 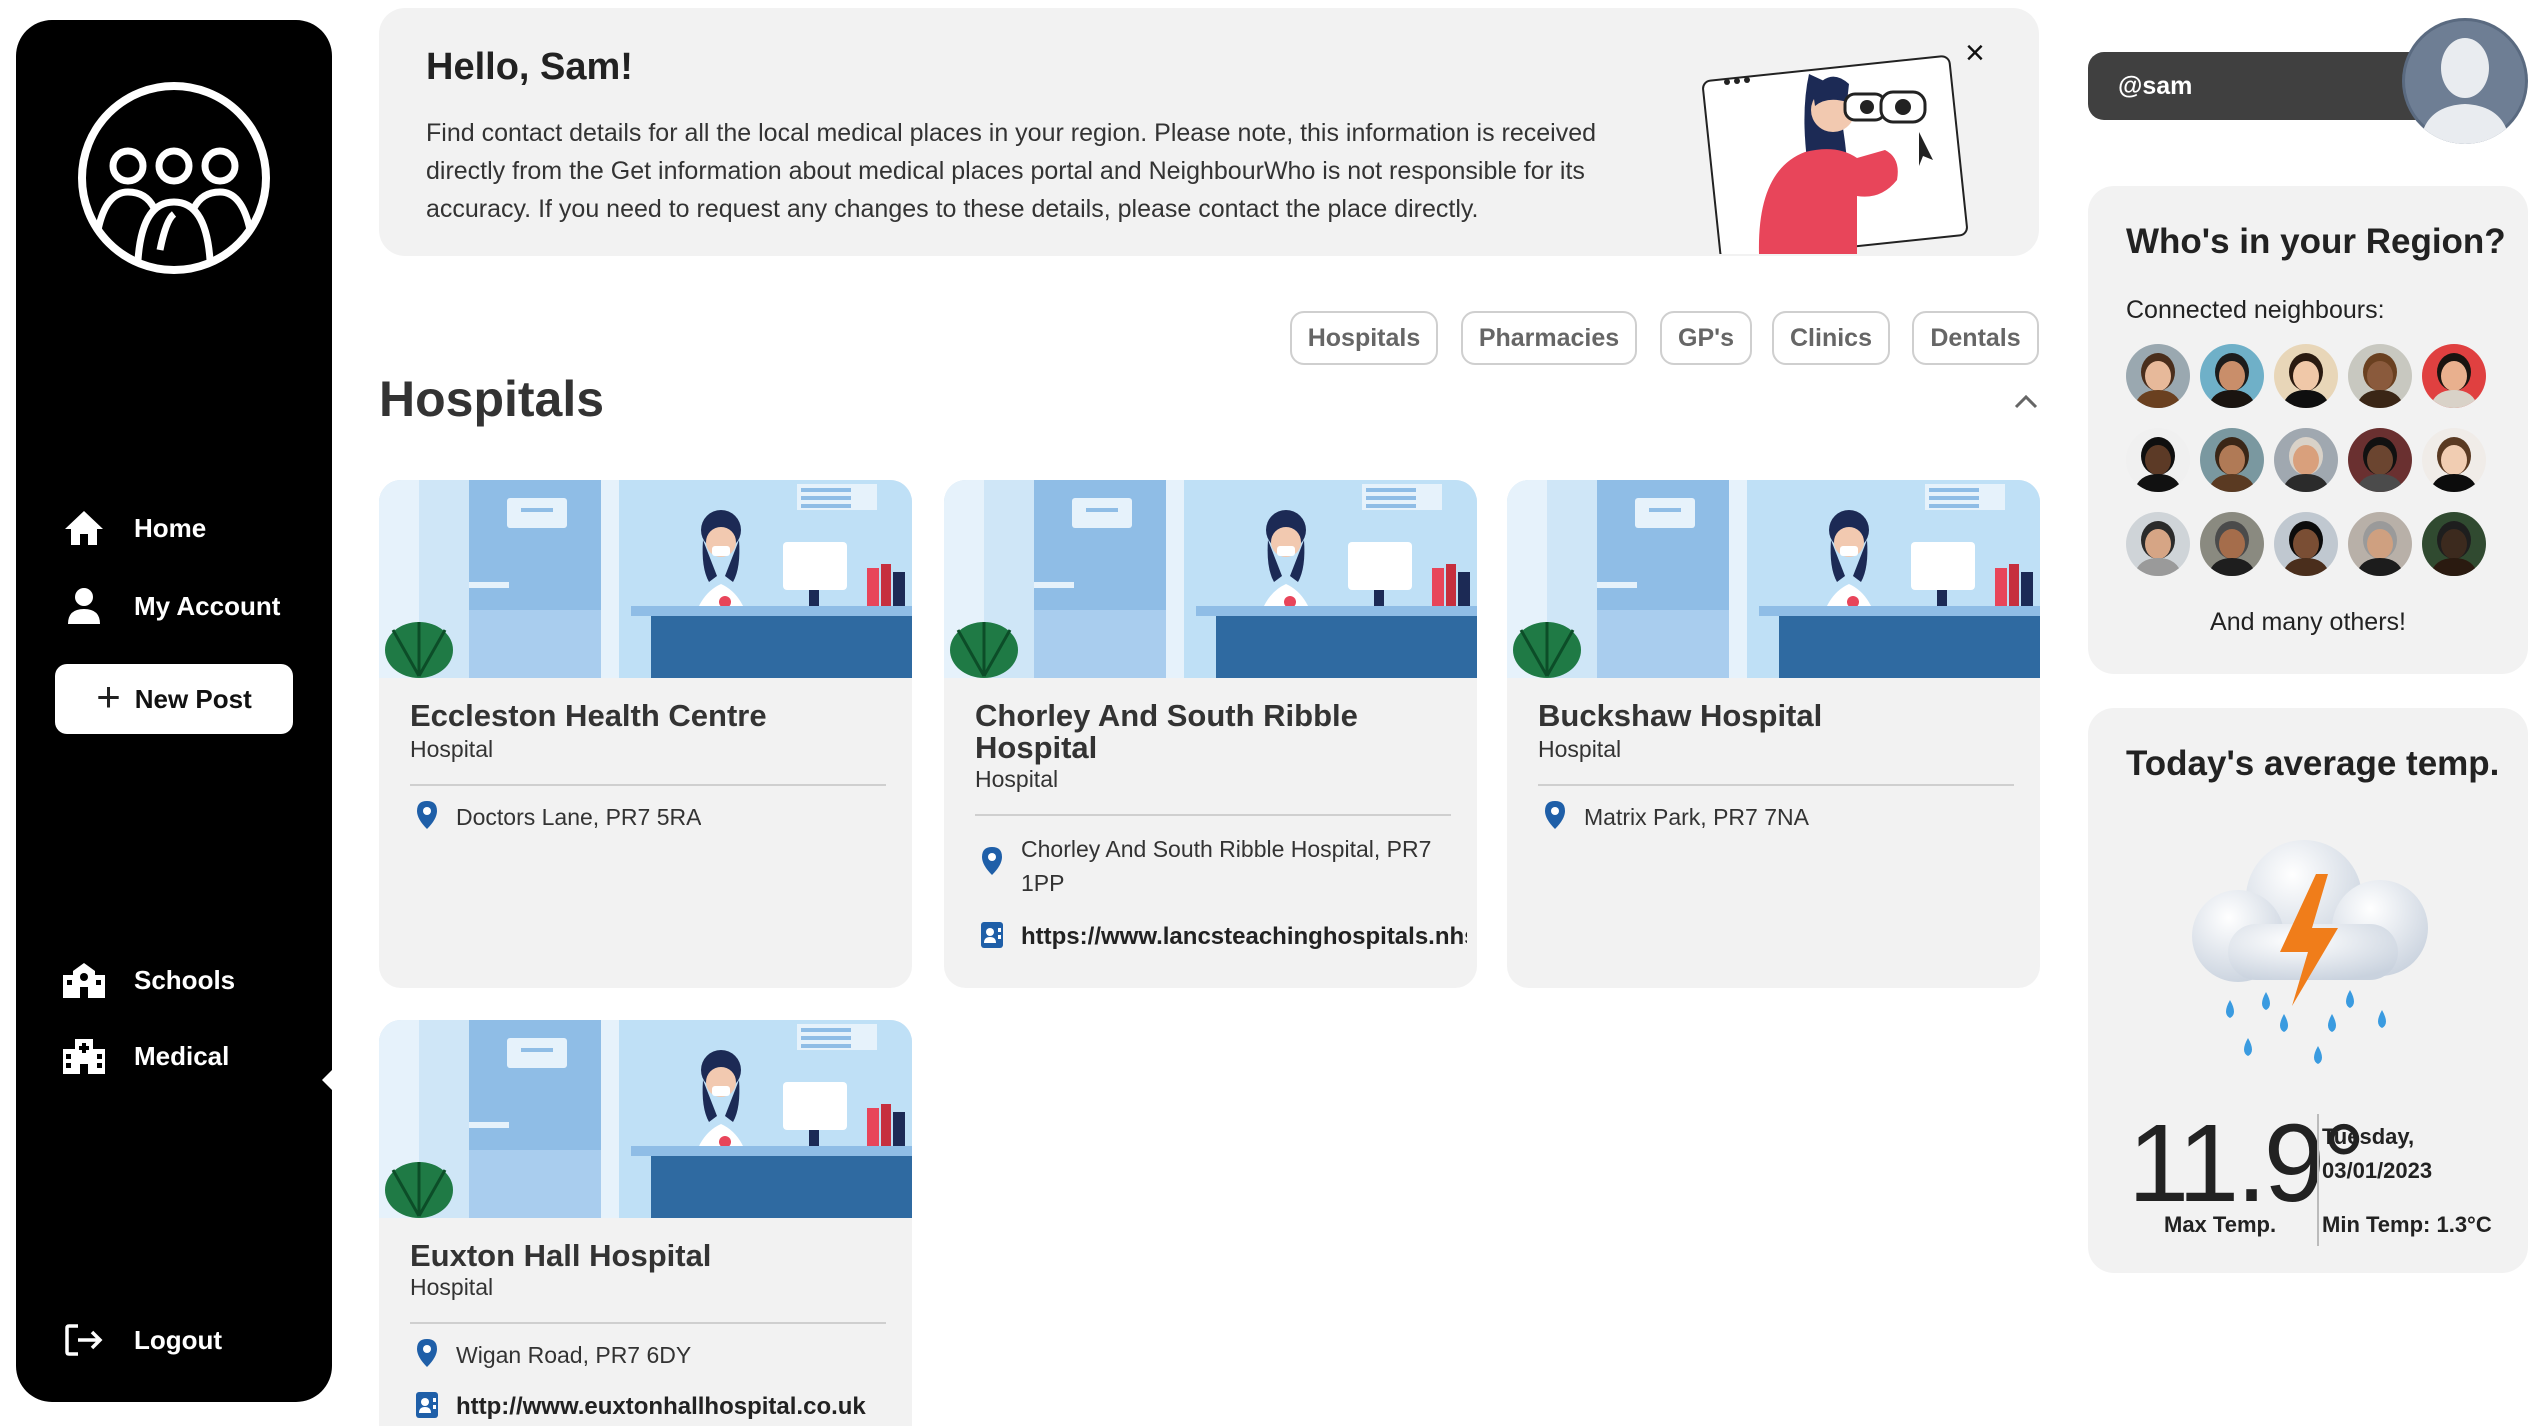 I want to click on place-name: Buckshaw Hospital, so click(x=1680, y=715).